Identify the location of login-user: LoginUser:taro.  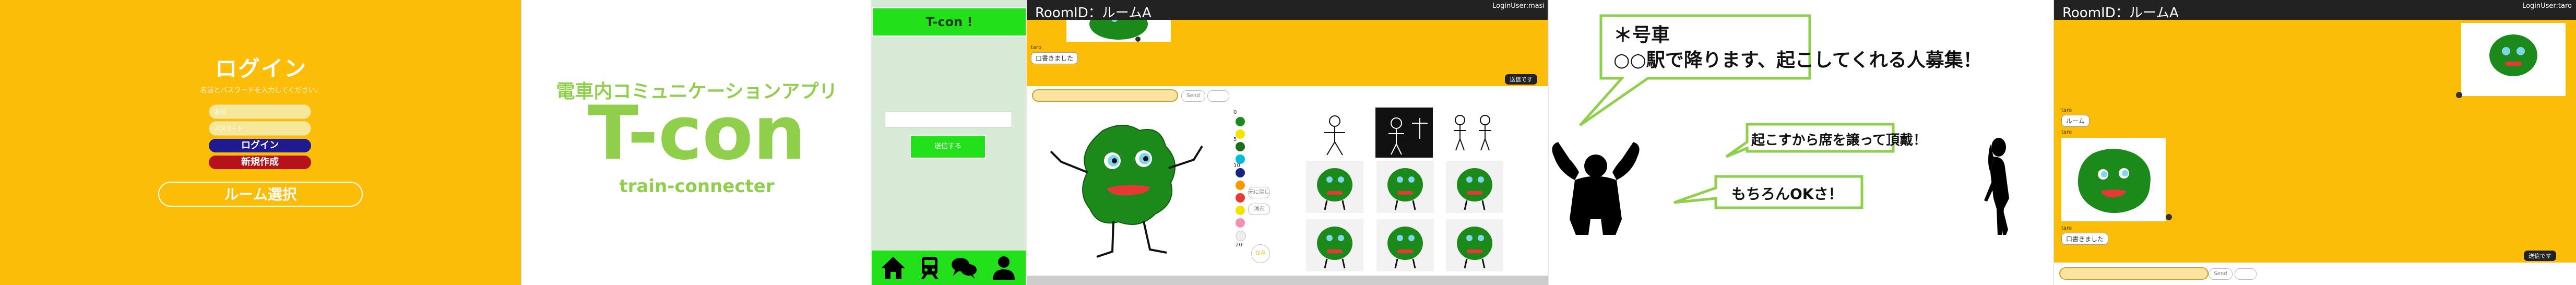
(2547, 6).